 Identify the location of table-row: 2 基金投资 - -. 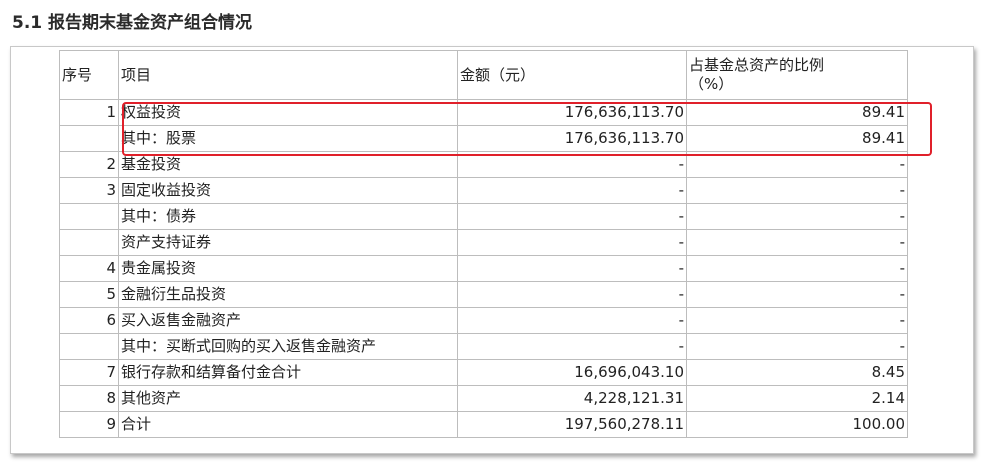
(483, 164).